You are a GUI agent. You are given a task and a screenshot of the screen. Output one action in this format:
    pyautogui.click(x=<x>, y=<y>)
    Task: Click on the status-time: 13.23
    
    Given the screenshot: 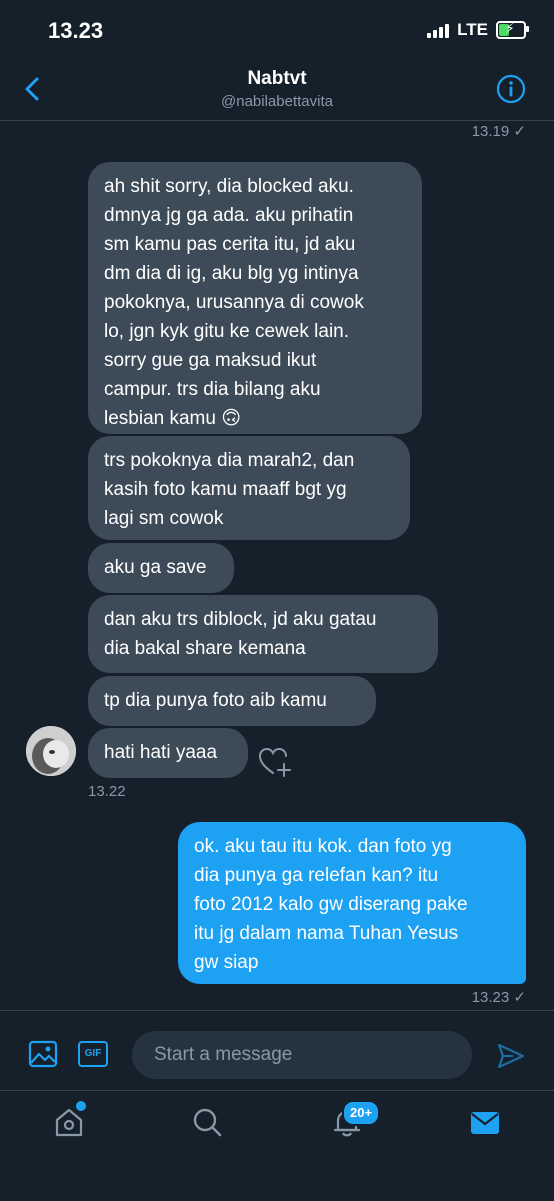 What is the action you would take?
    pyautogui.click(x=76, y=30)
    